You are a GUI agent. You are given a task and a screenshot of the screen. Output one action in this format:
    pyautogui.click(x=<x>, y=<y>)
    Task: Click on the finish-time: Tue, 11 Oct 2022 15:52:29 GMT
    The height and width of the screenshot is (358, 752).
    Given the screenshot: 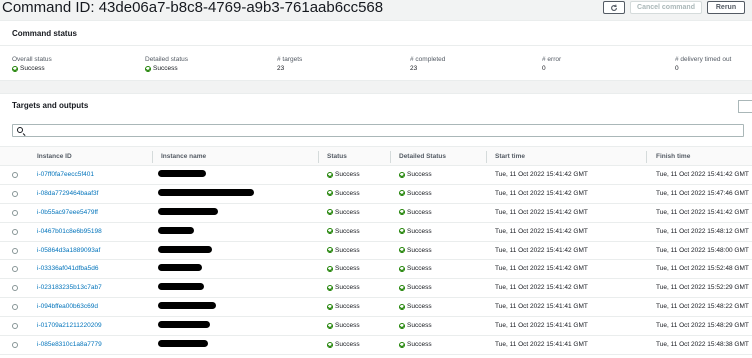 What is the action you would take?
    pyautogui.click(x=702, y=288)
    